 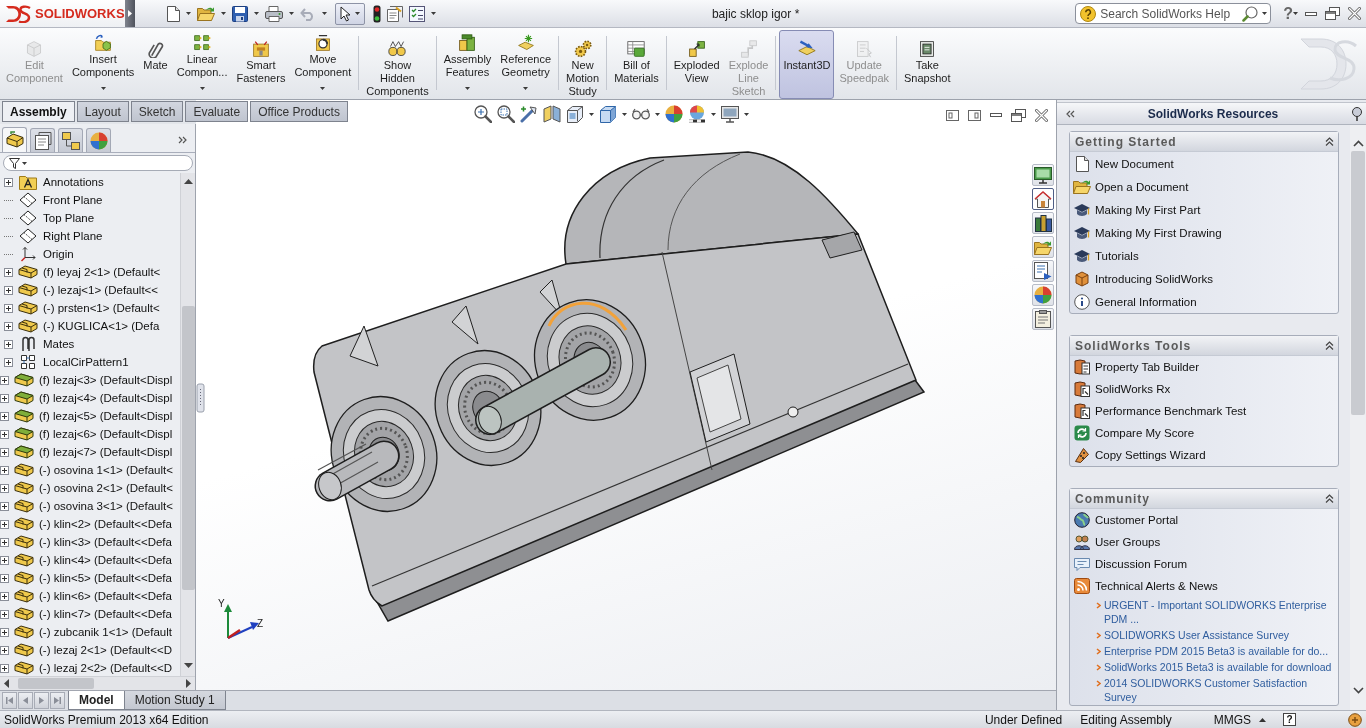 I want to click on monitor-icon, so click(x=730, y=114).